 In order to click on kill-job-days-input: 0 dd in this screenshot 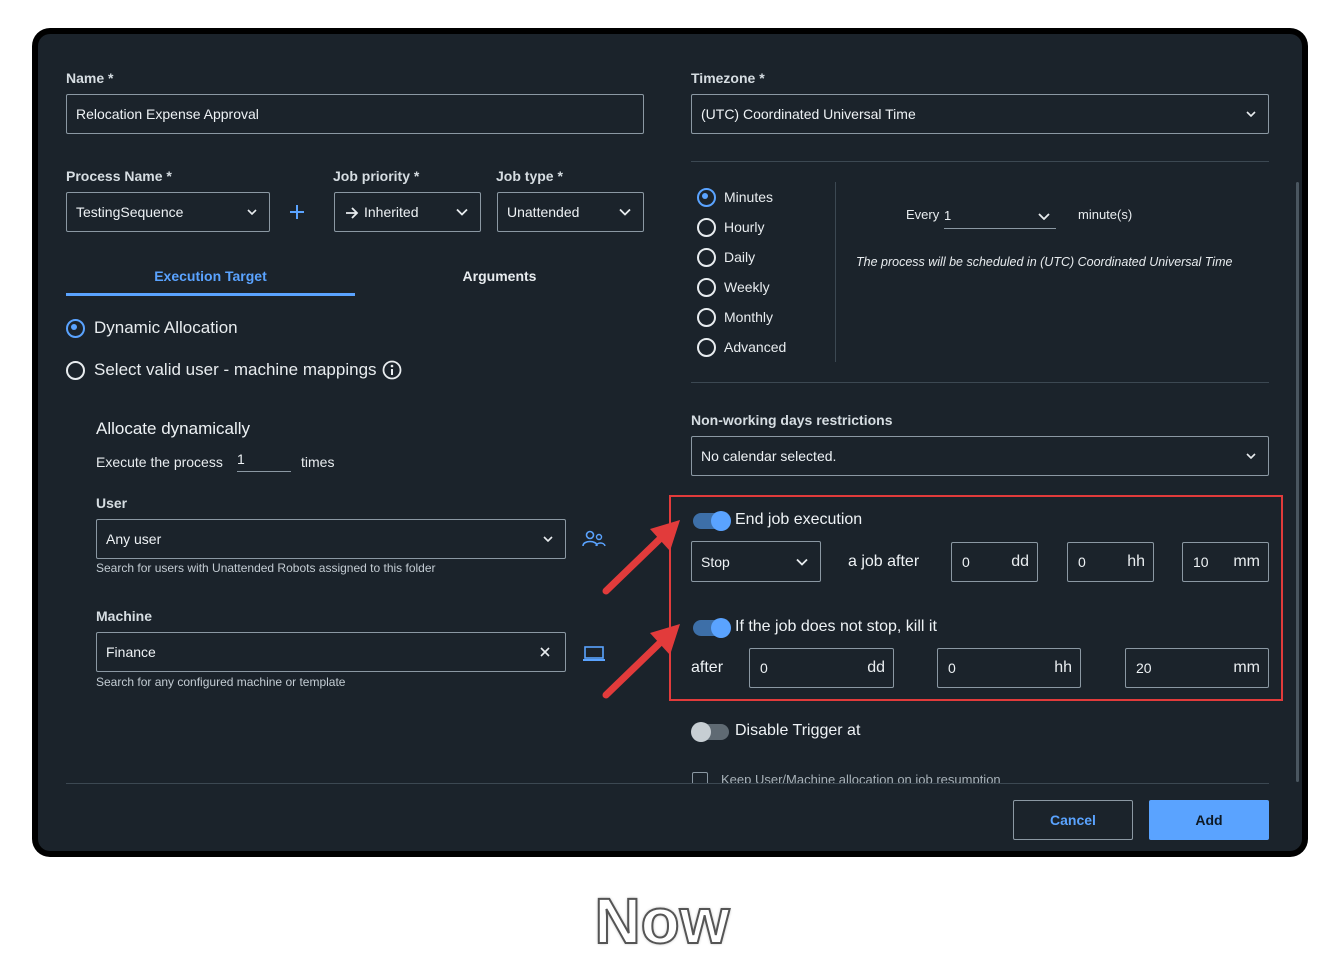, I will do `click(821, 668)`.